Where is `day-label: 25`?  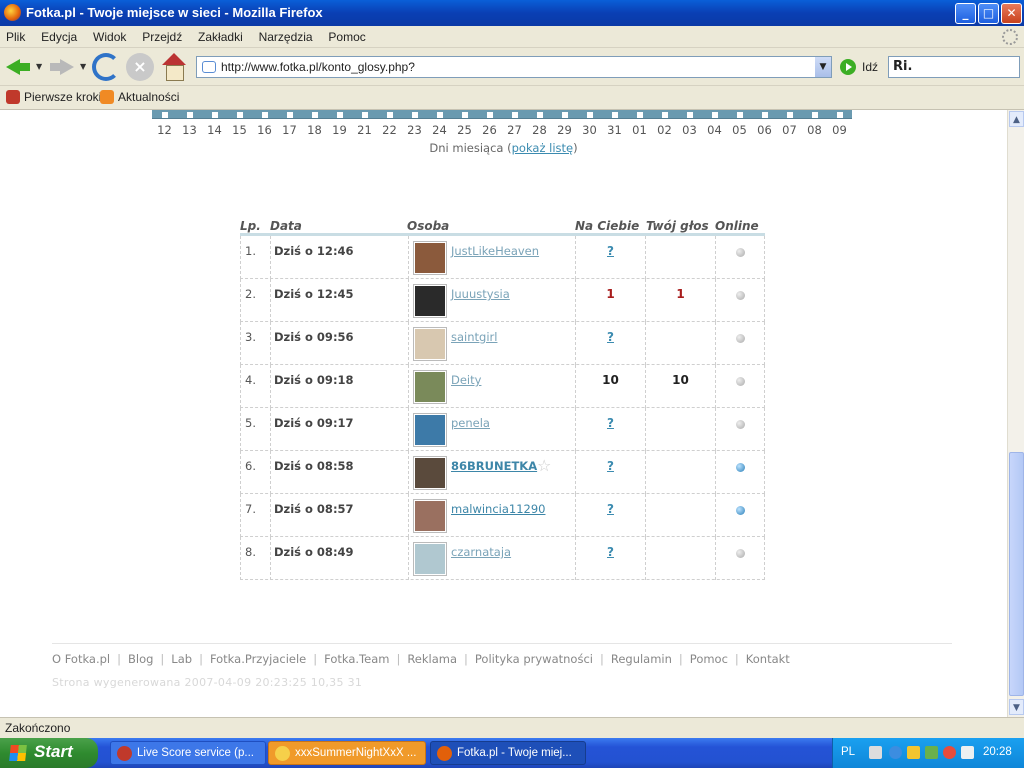
day-label: 25 is located at coordinates (465, 130).